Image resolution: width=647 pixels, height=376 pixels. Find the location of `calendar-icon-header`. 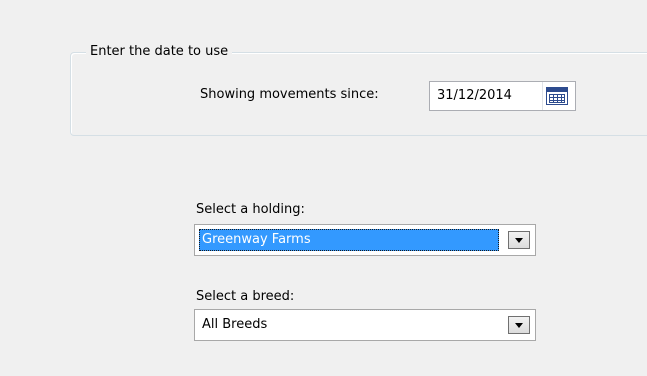

calendar-icon-header is located at coordinates (557, 90).